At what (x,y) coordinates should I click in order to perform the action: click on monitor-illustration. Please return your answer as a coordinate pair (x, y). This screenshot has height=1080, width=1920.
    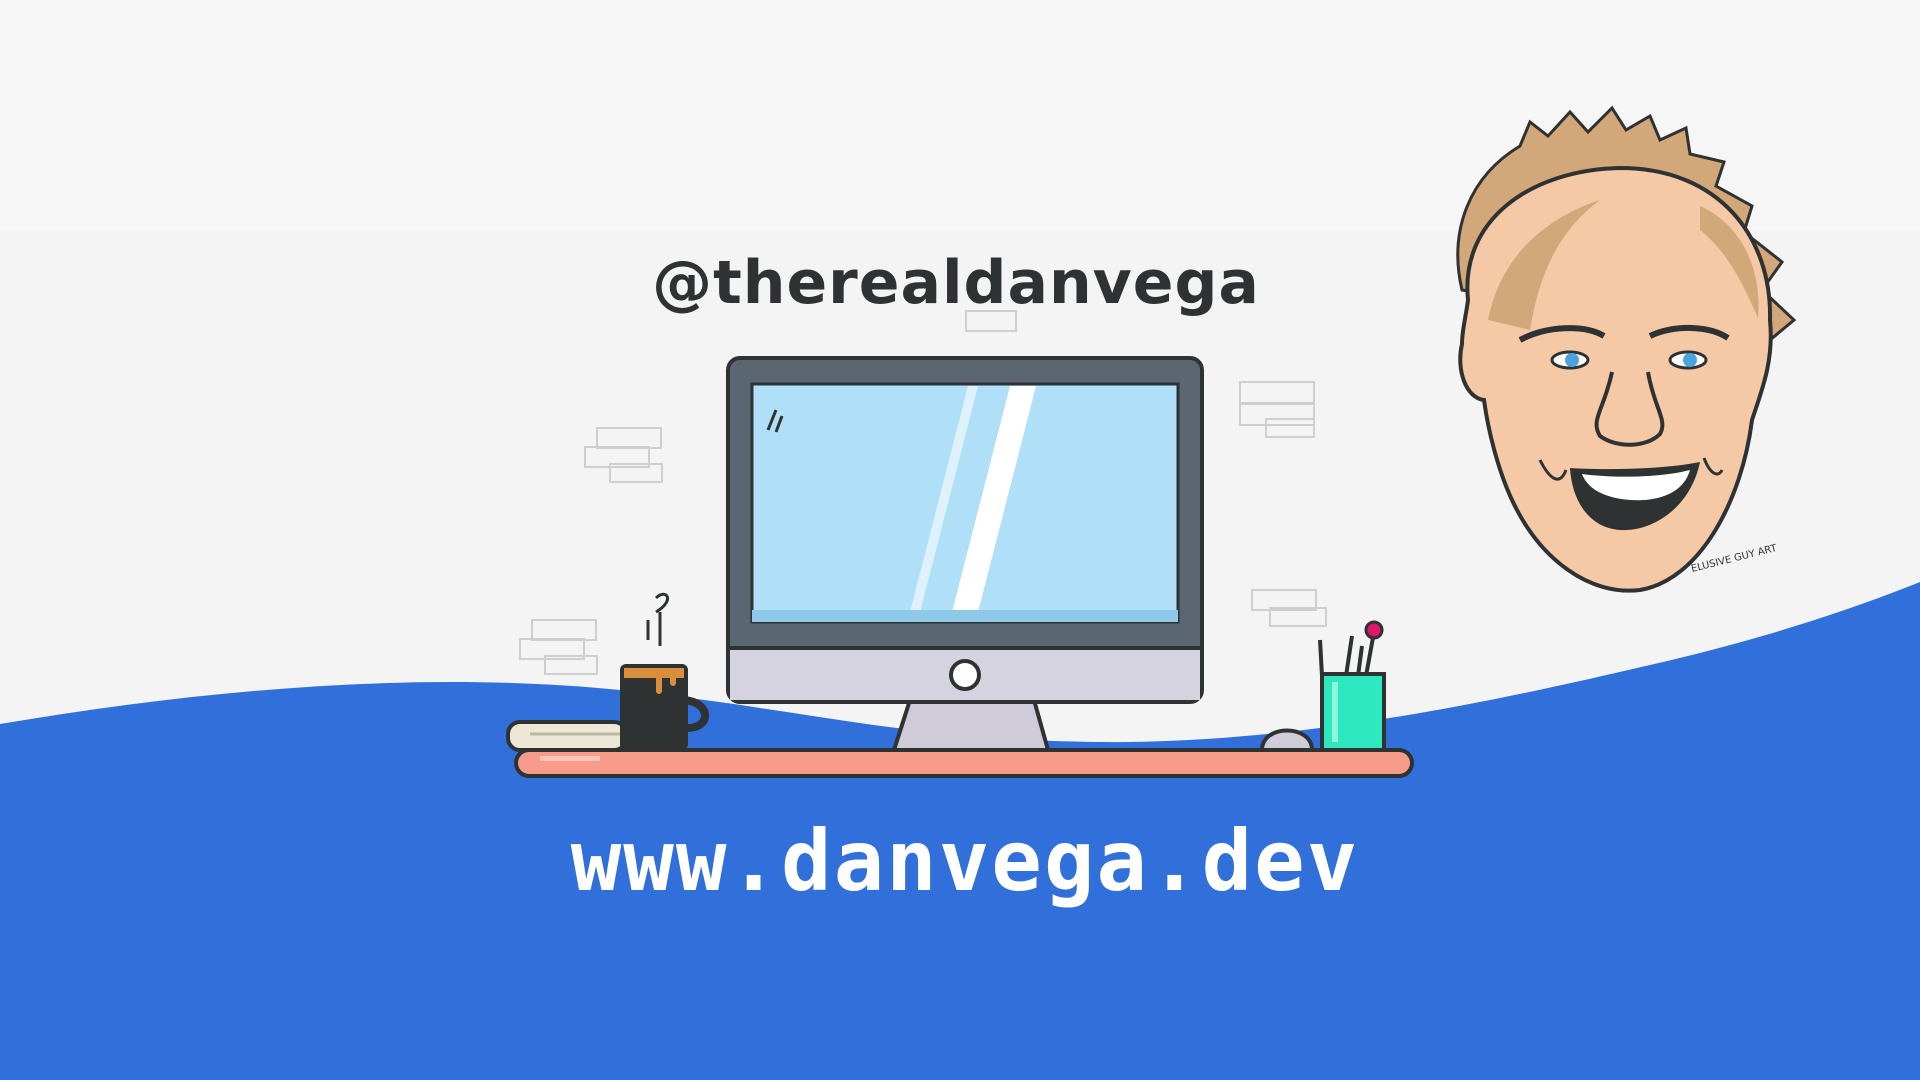
    Looking at the image, I should click on (965, 554).